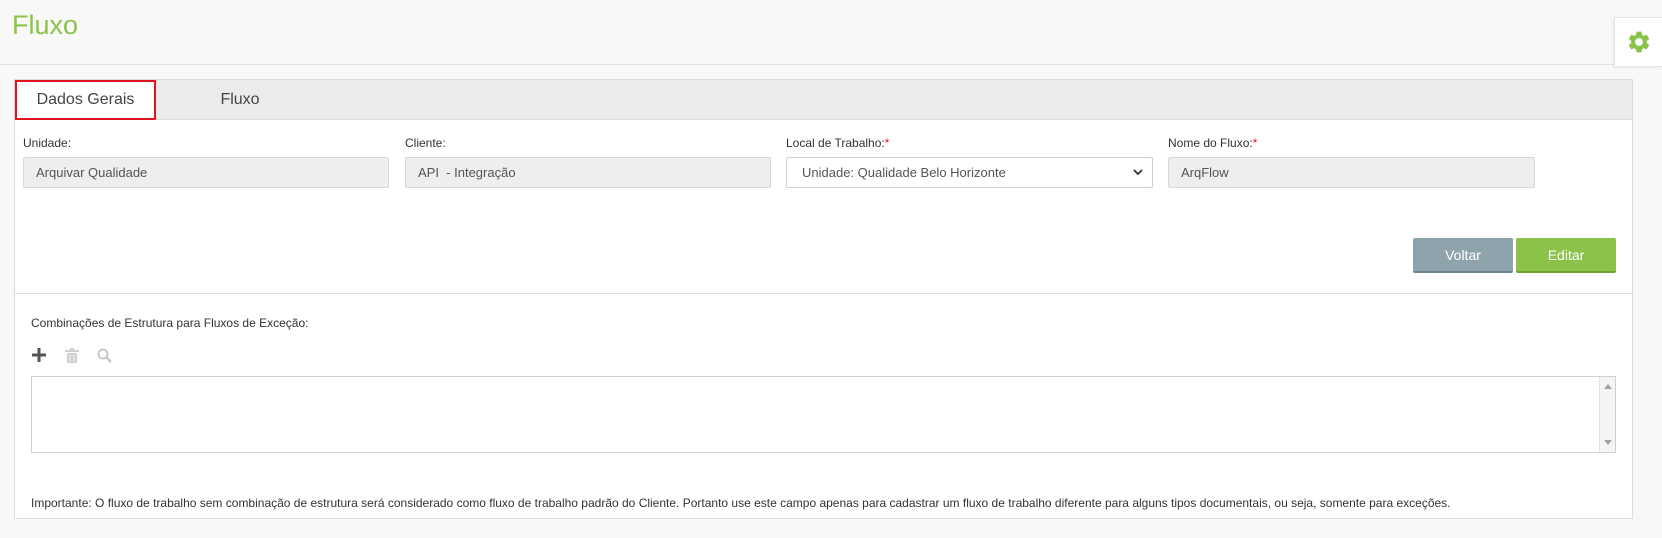  Describe the element at coordinates (240, 100) in the screenshot. I see `tab-fluxo: Fluxo` at that location.